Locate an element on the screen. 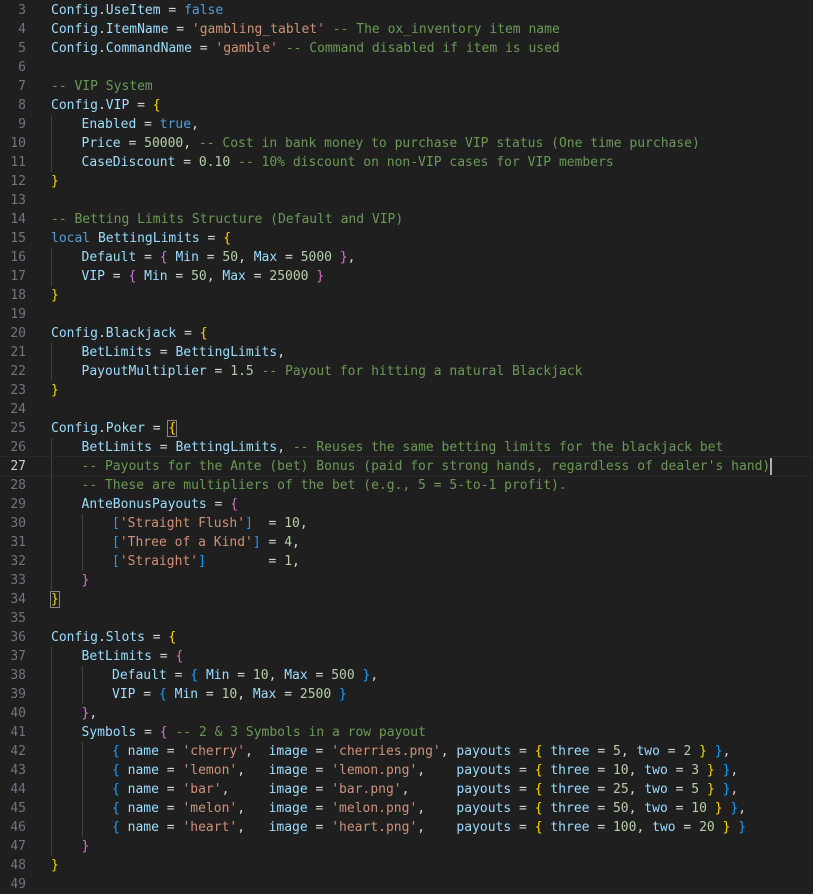 Image resolution: width=813 pixels, height=894 pixels. field-name: name is located at coordinates (143, 808).